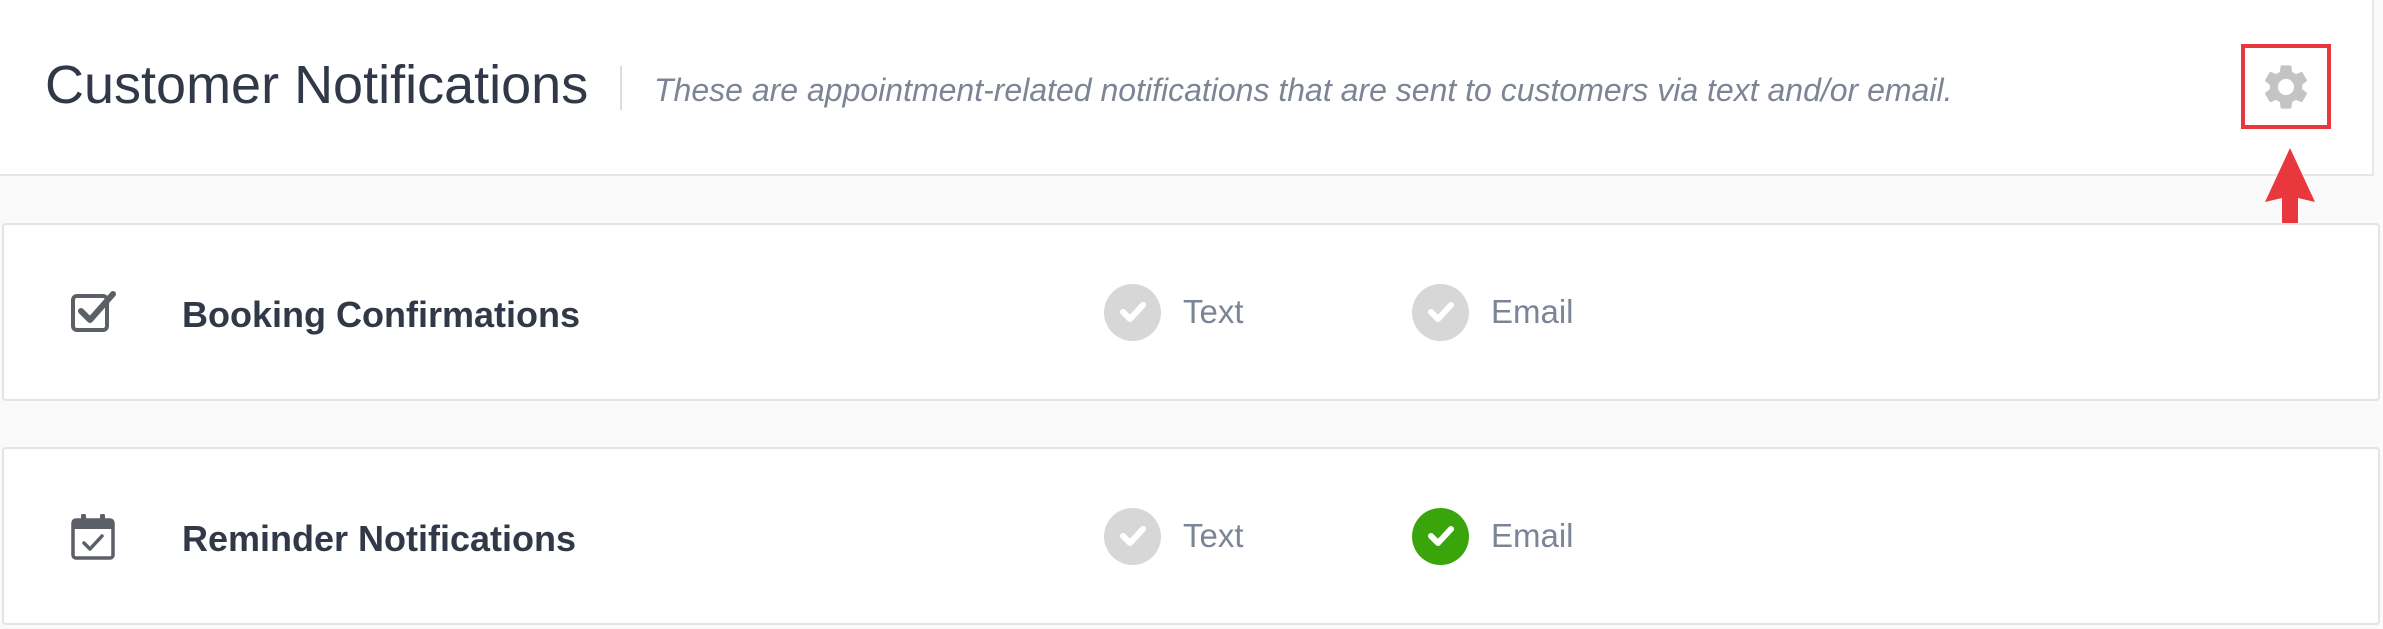 This screenshot has width=2383, height=629. Describe the element at coordinates (93, 537) in the screenshot. I see `calendar-check-icon` at that location.